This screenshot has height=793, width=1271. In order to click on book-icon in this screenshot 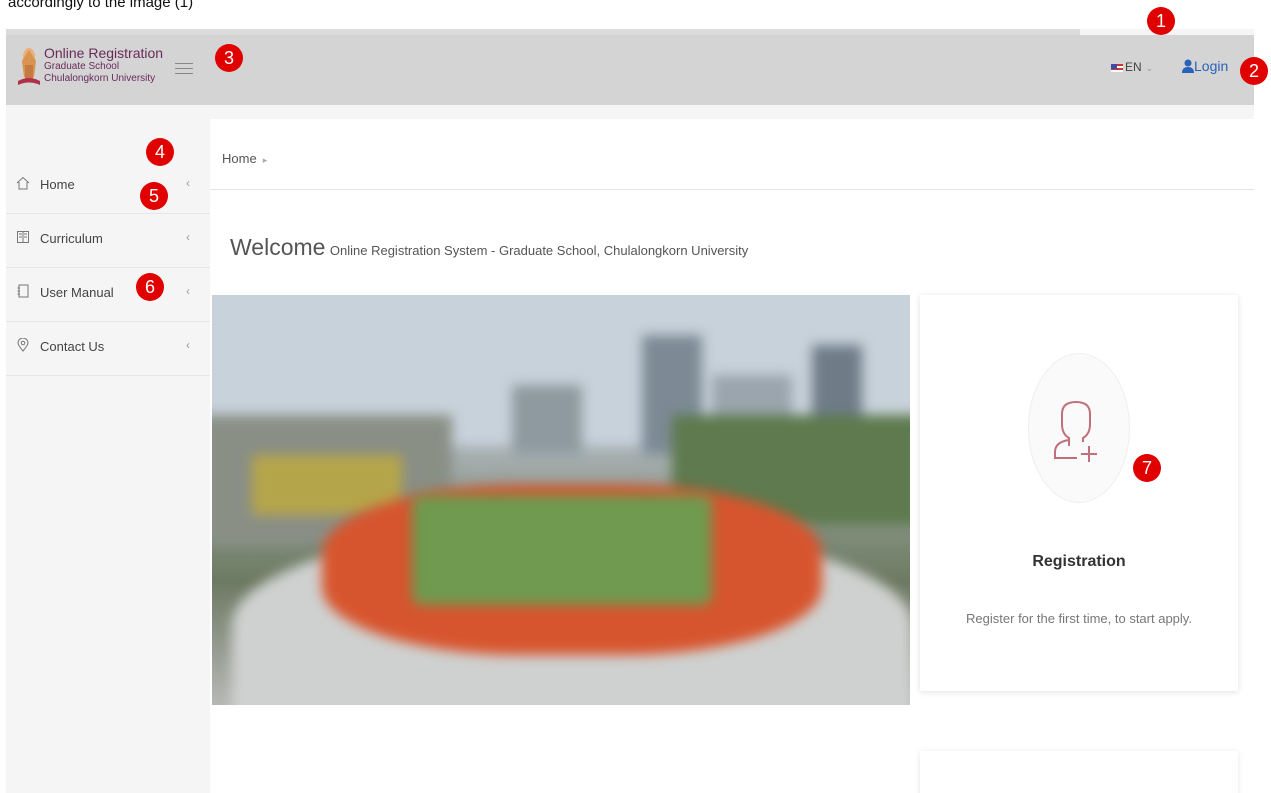, I will do `click(23, 237)`.